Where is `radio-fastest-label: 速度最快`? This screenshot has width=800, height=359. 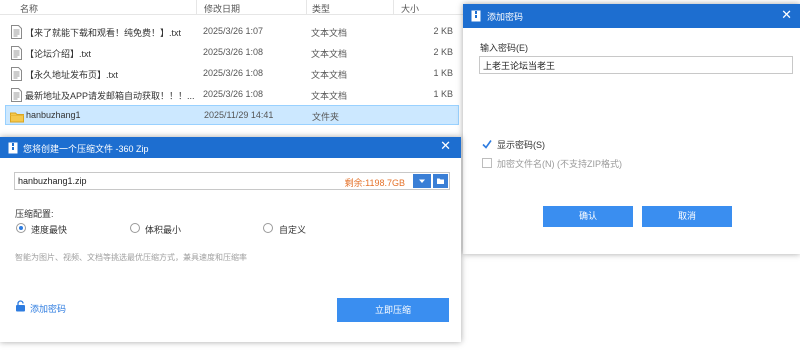 radio-fastest-label: 速度最快 is located at coordinates (49, 229).